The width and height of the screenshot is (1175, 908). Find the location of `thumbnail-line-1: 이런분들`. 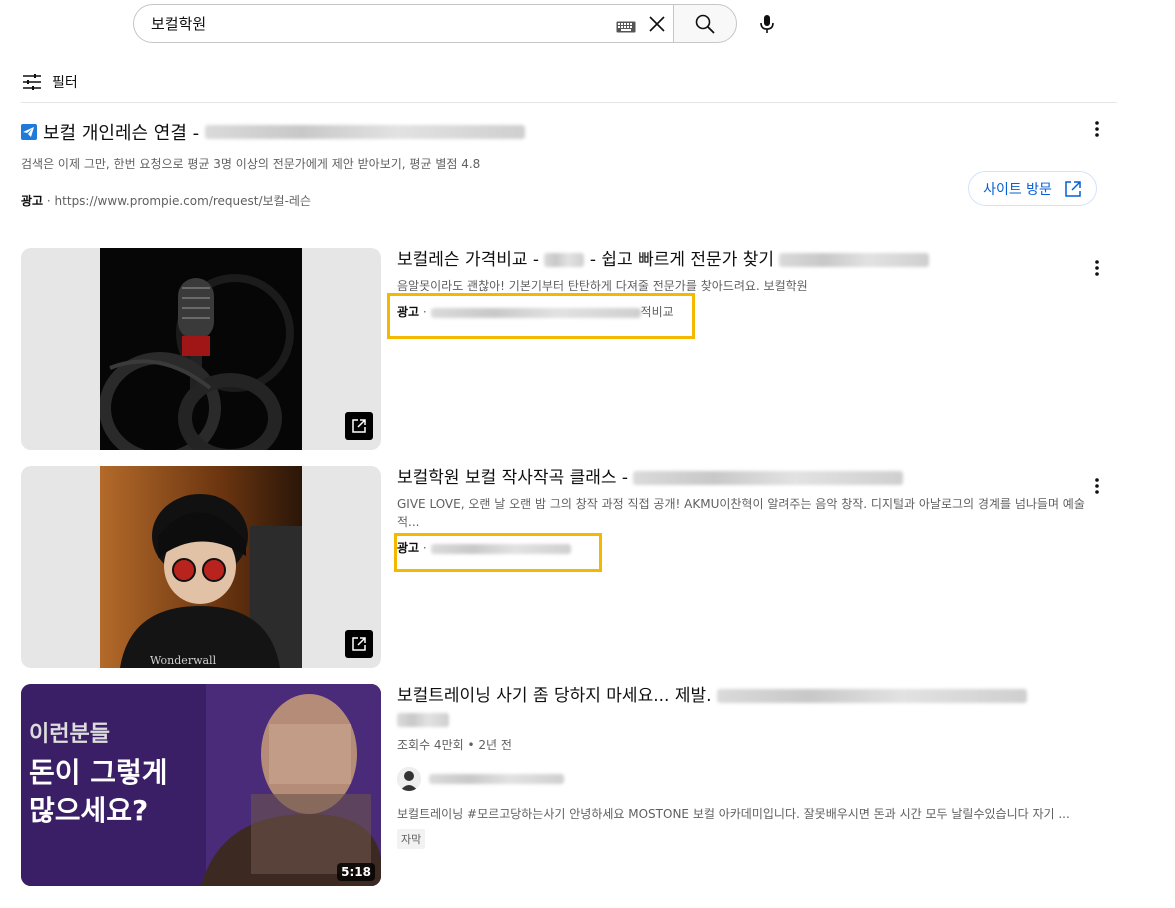

thumbnail-line-1: 이런분들 is located at coordinates (69, 734).